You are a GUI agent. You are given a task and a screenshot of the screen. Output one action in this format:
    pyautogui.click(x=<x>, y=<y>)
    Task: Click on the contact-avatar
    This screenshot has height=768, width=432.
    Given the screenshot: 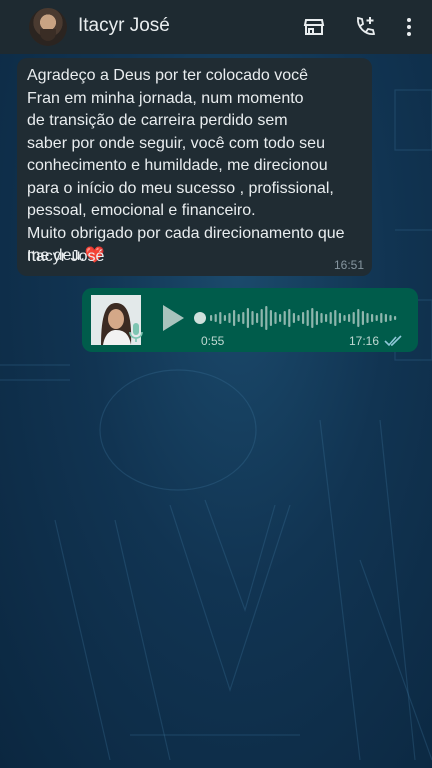 What is the action you would take?
    pyautogui.click(x=48, y=27)
    